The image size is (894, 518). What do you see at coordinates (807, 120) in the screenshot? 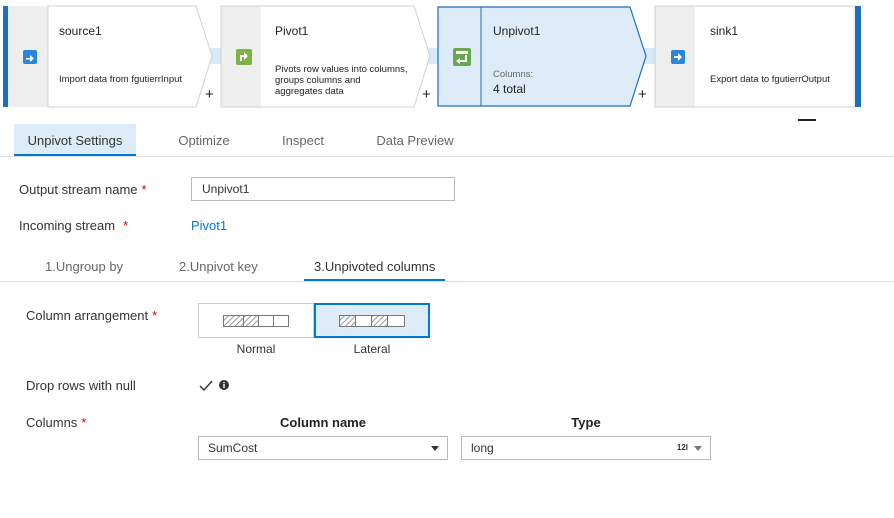
I see `scroll-indicator` at bounding box center [807, 120].